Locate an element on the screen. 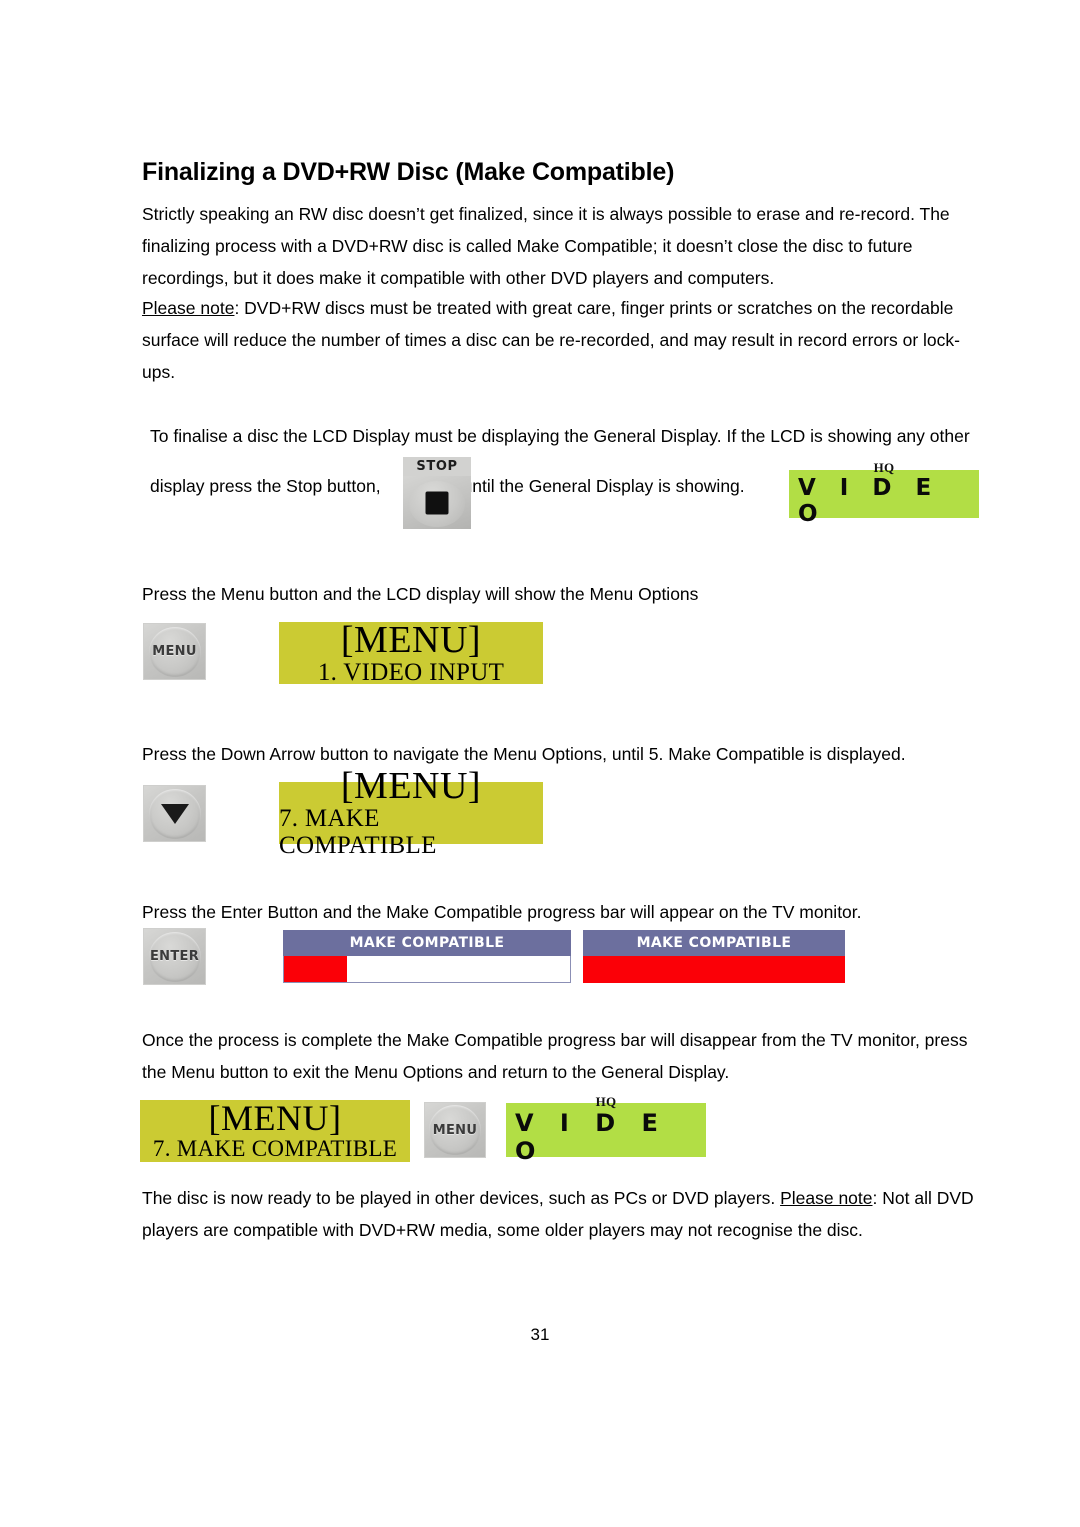  enter-button-image: ENTER is located at coordinates (174, 956).